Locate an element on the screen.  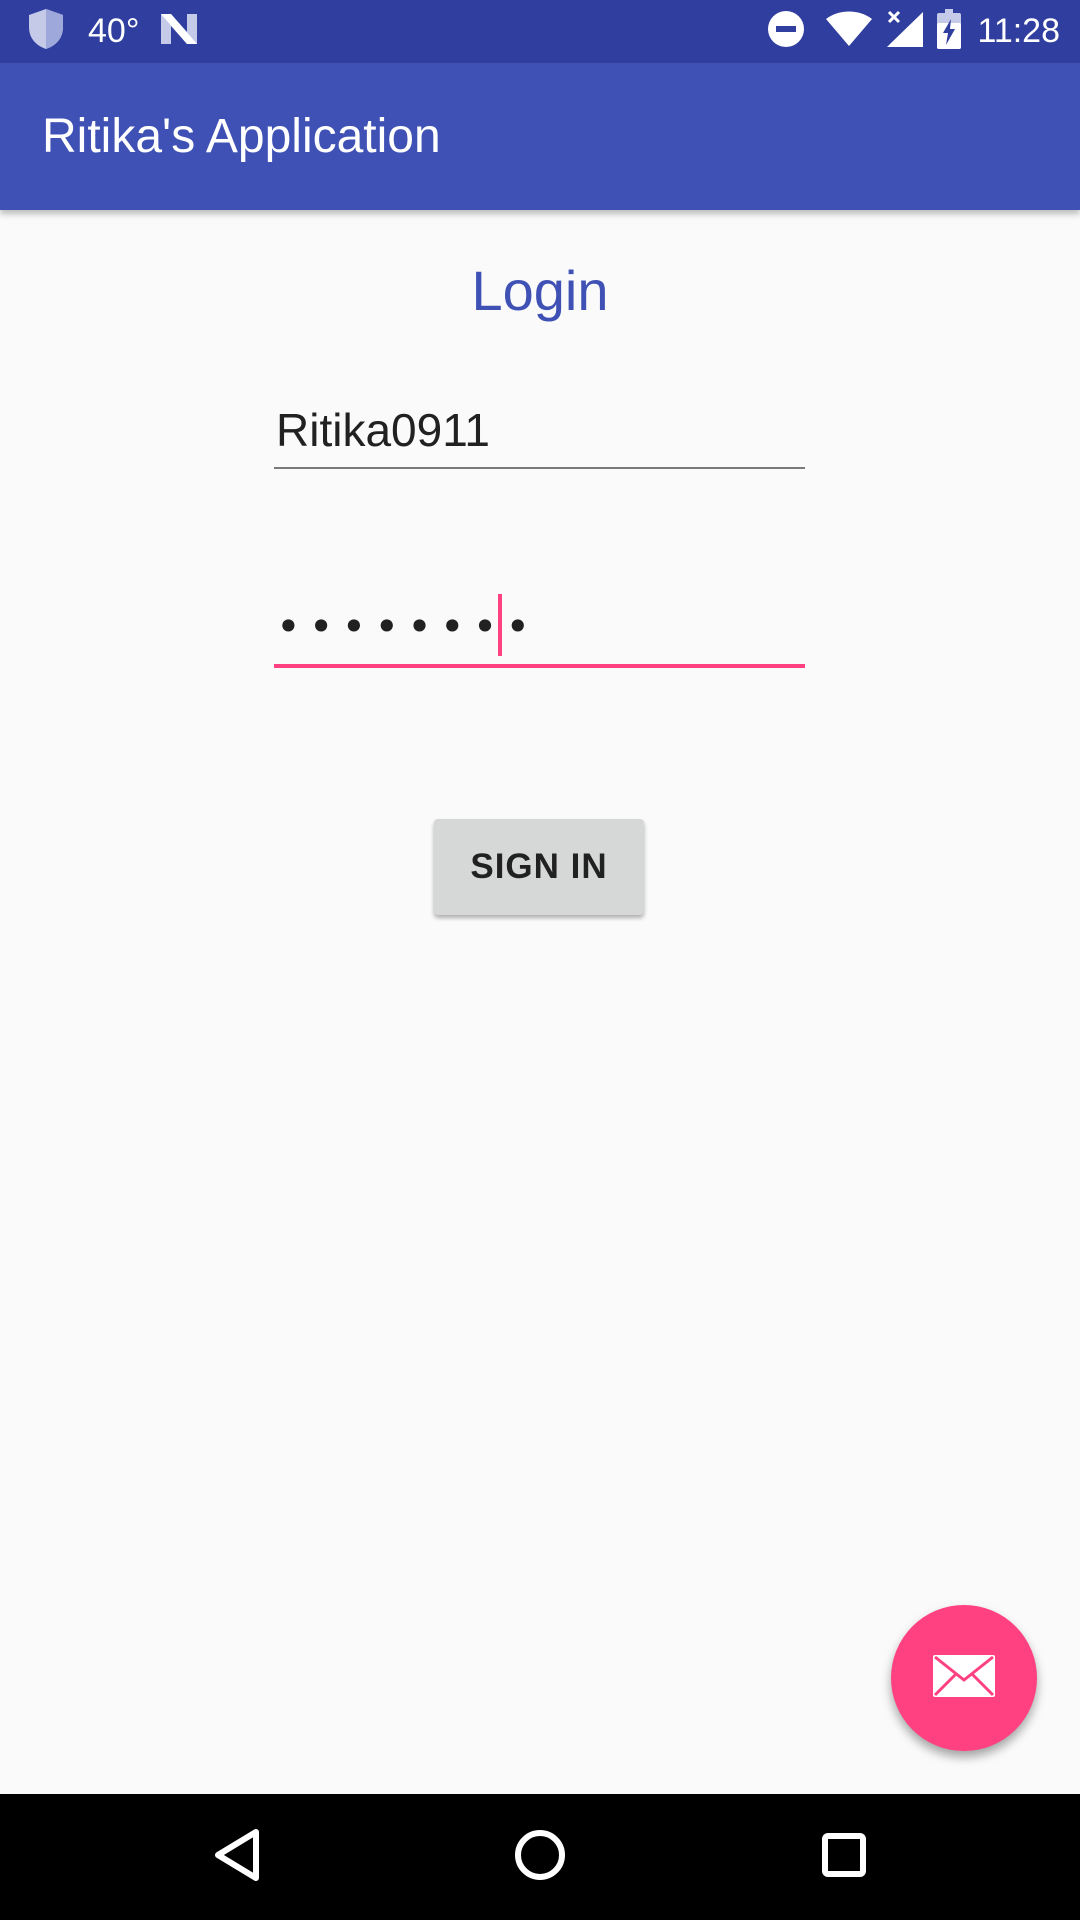
status-bar: 40° 11:28 is located at coordinates (540, 31).